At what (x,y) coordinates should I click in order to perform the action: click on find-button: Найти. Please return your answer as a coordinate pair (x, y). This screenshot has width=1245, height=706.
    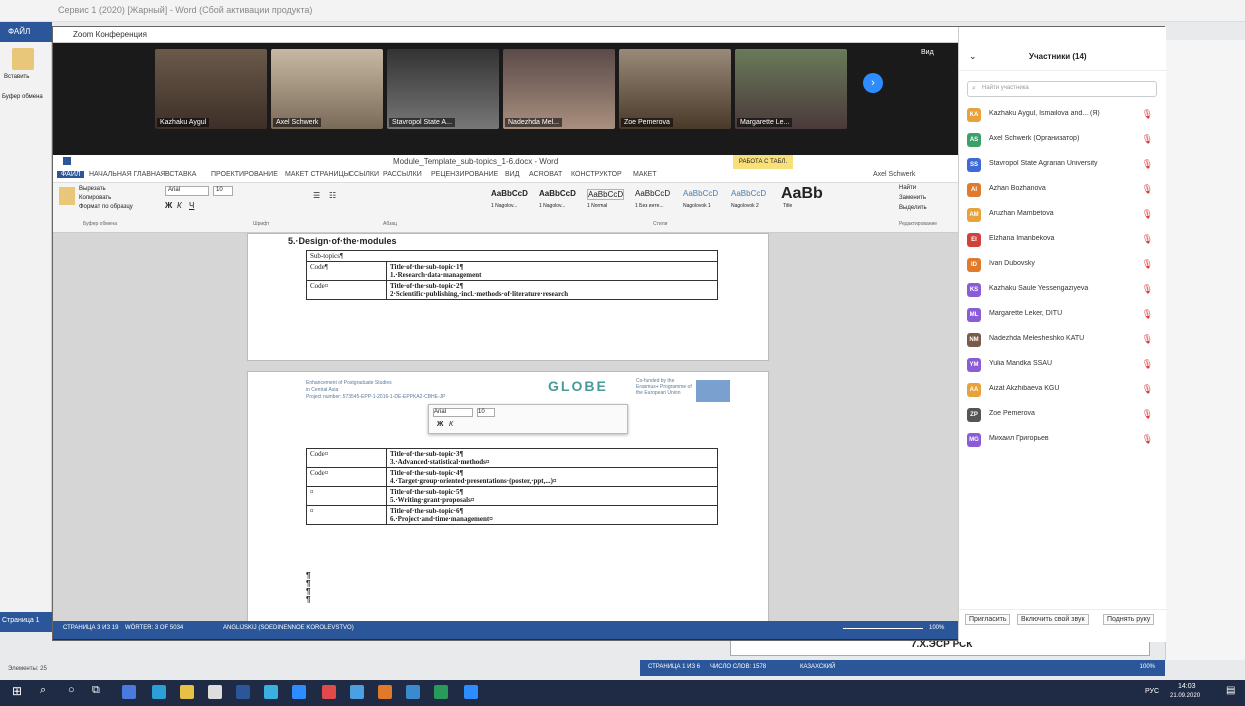
    Looking at the image, I should click on (907, 188).